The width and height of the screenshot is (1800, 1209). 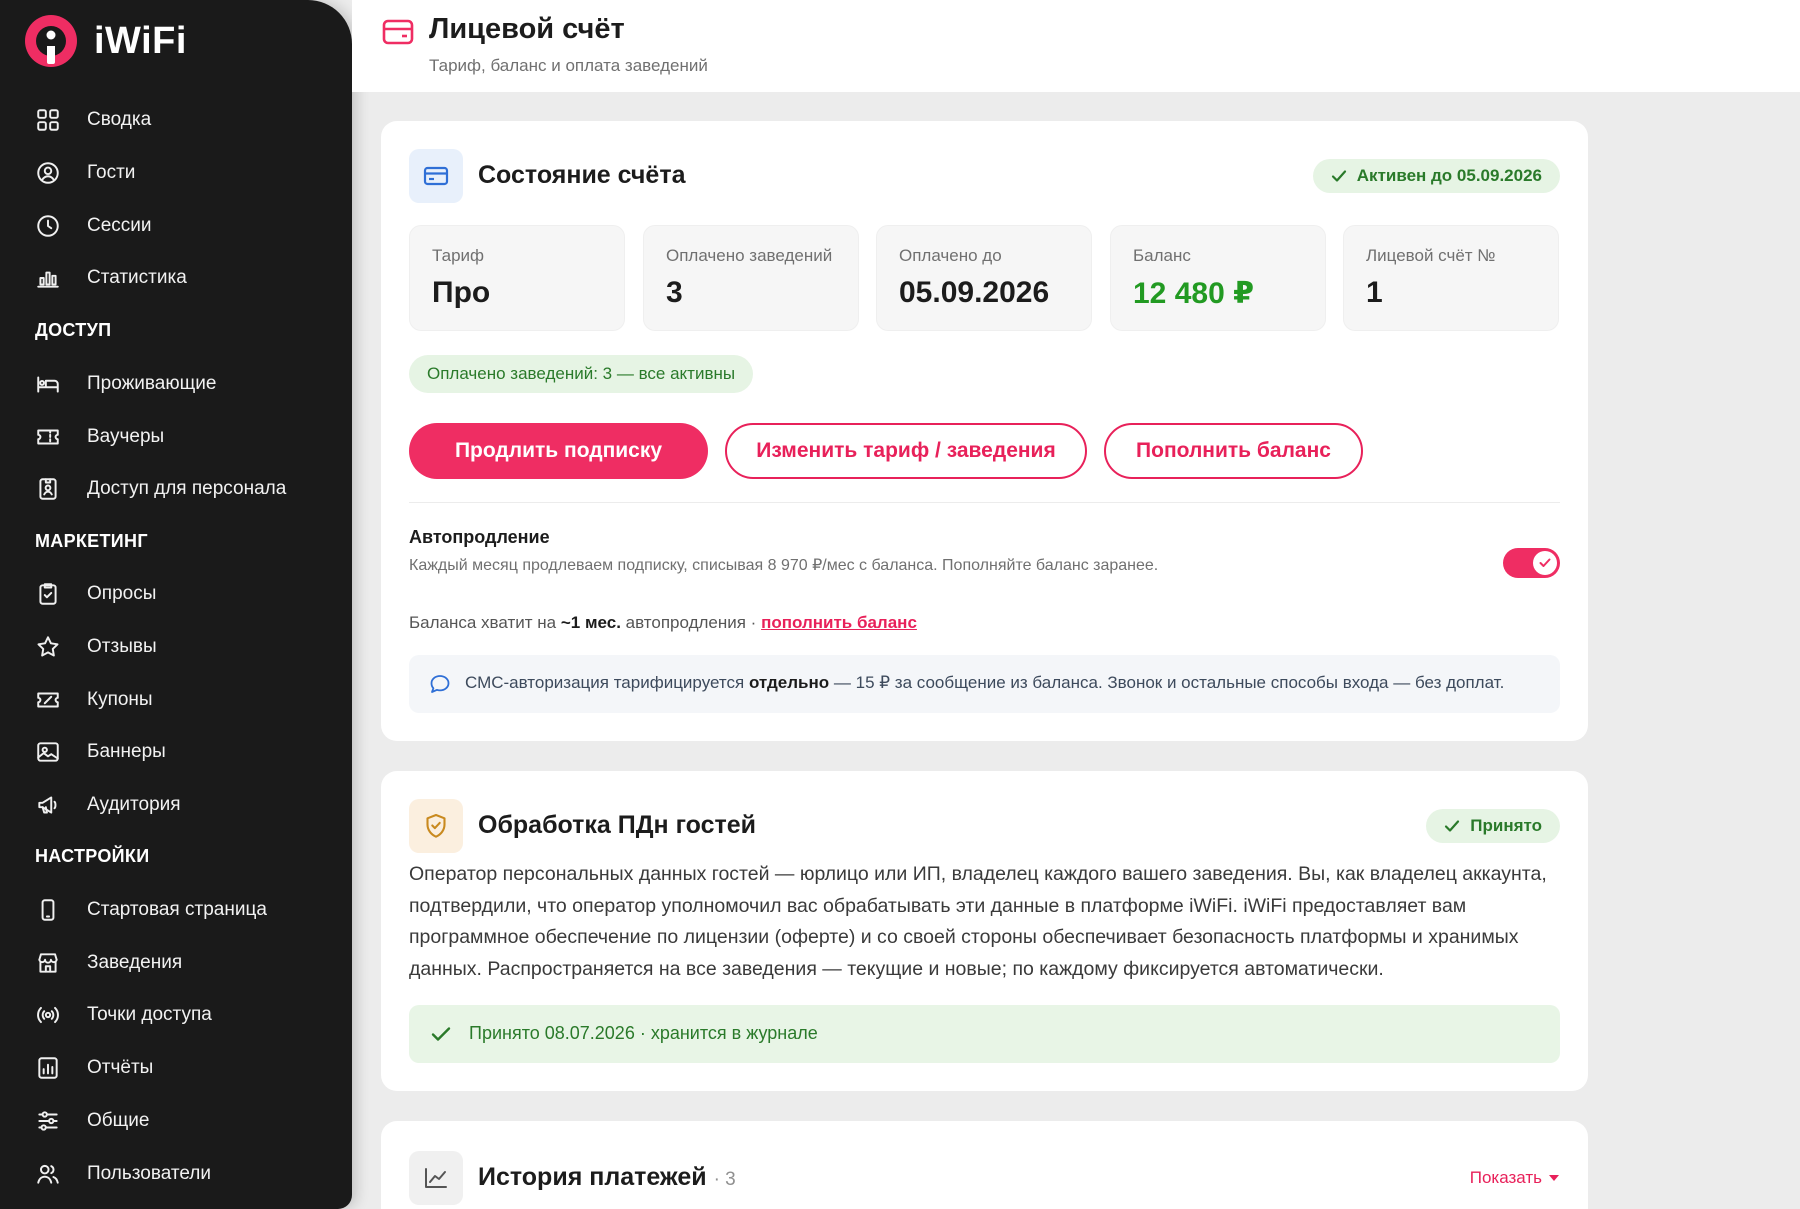 I want to click on sidebar-item-tochki: Точки доступа, so click(x=184, y=1015).